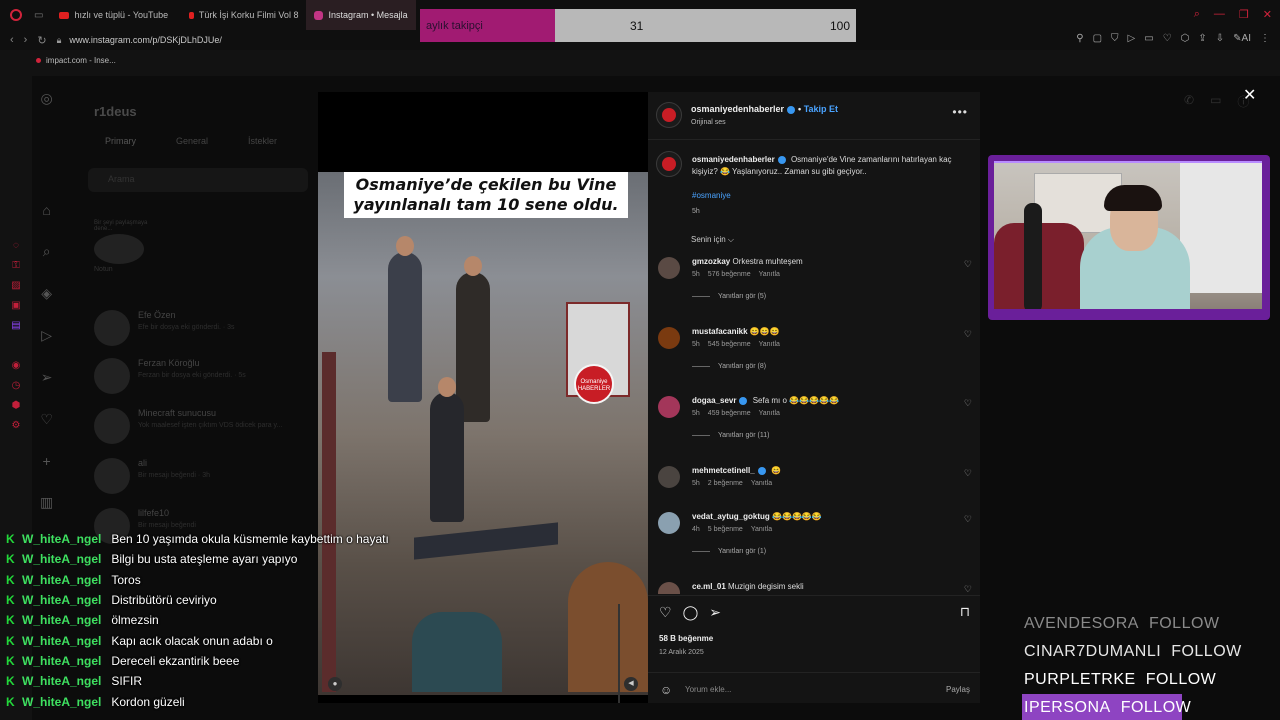 The width and height of the screenshot is (1280, 720). Describe the element at coordinates (725, 529) in the screenshot. I see `comment-likes: 5 beğenme` at that location.